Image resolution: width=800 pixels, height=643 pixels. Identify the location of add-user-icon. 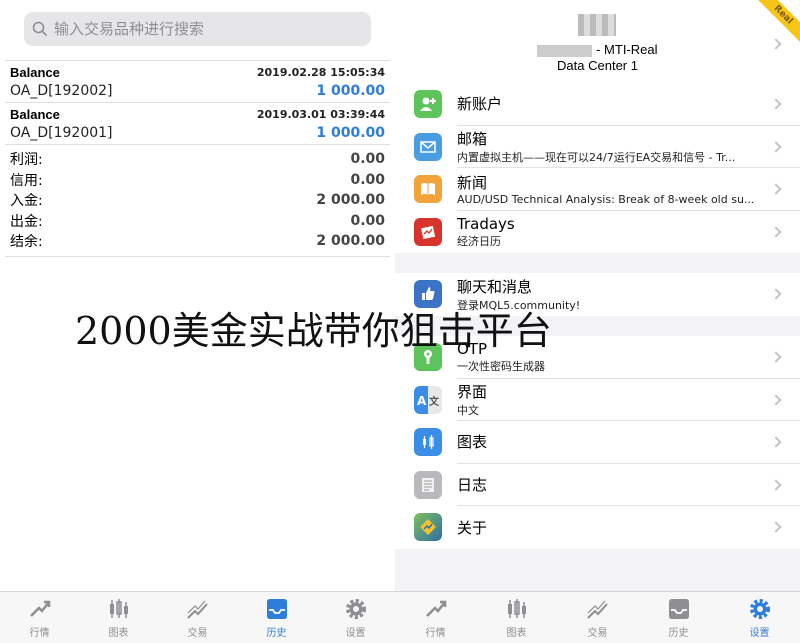
(428, 104).